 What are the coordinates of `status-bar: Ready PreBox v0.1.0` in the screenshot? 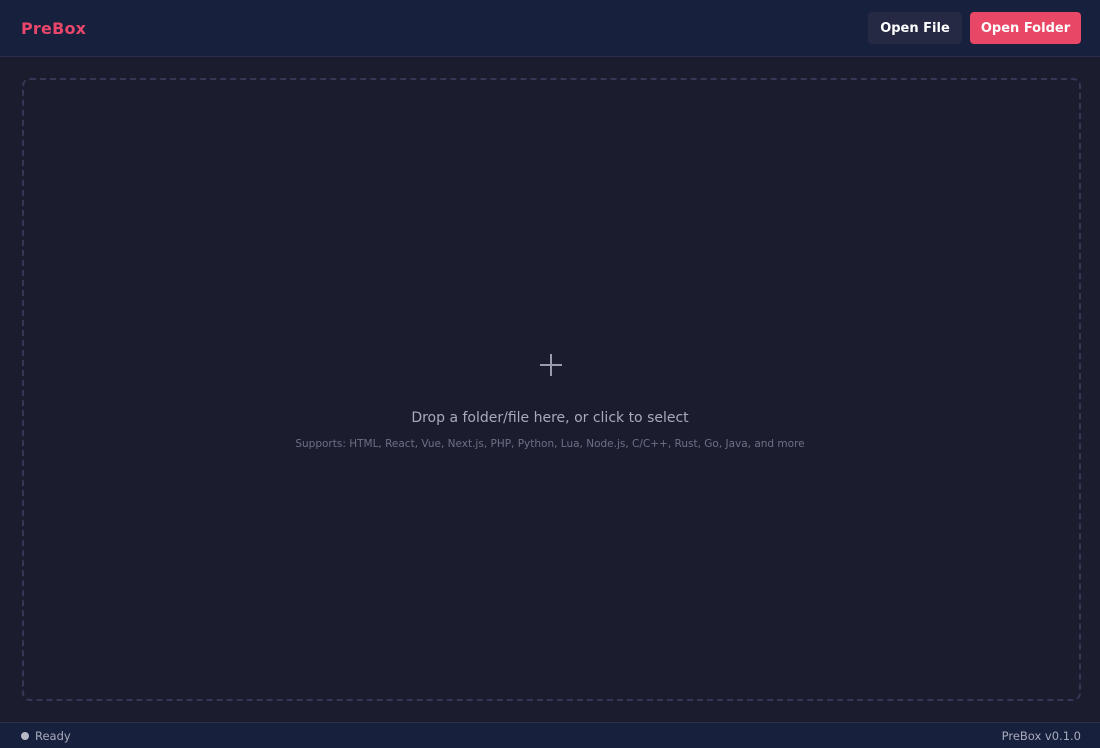 It's located at (550, 735).